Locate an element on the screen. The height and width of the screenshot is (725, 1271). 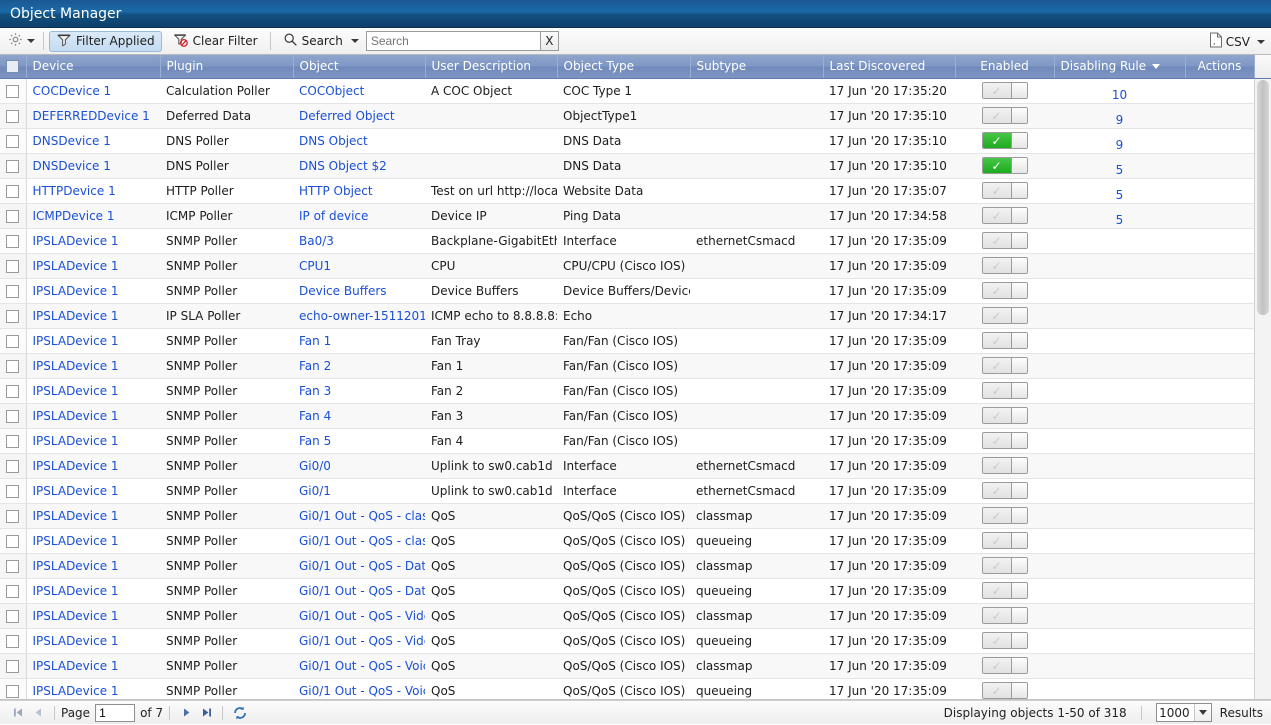
column-header-enabled: Enabled is located at coordinates (1005, 67).